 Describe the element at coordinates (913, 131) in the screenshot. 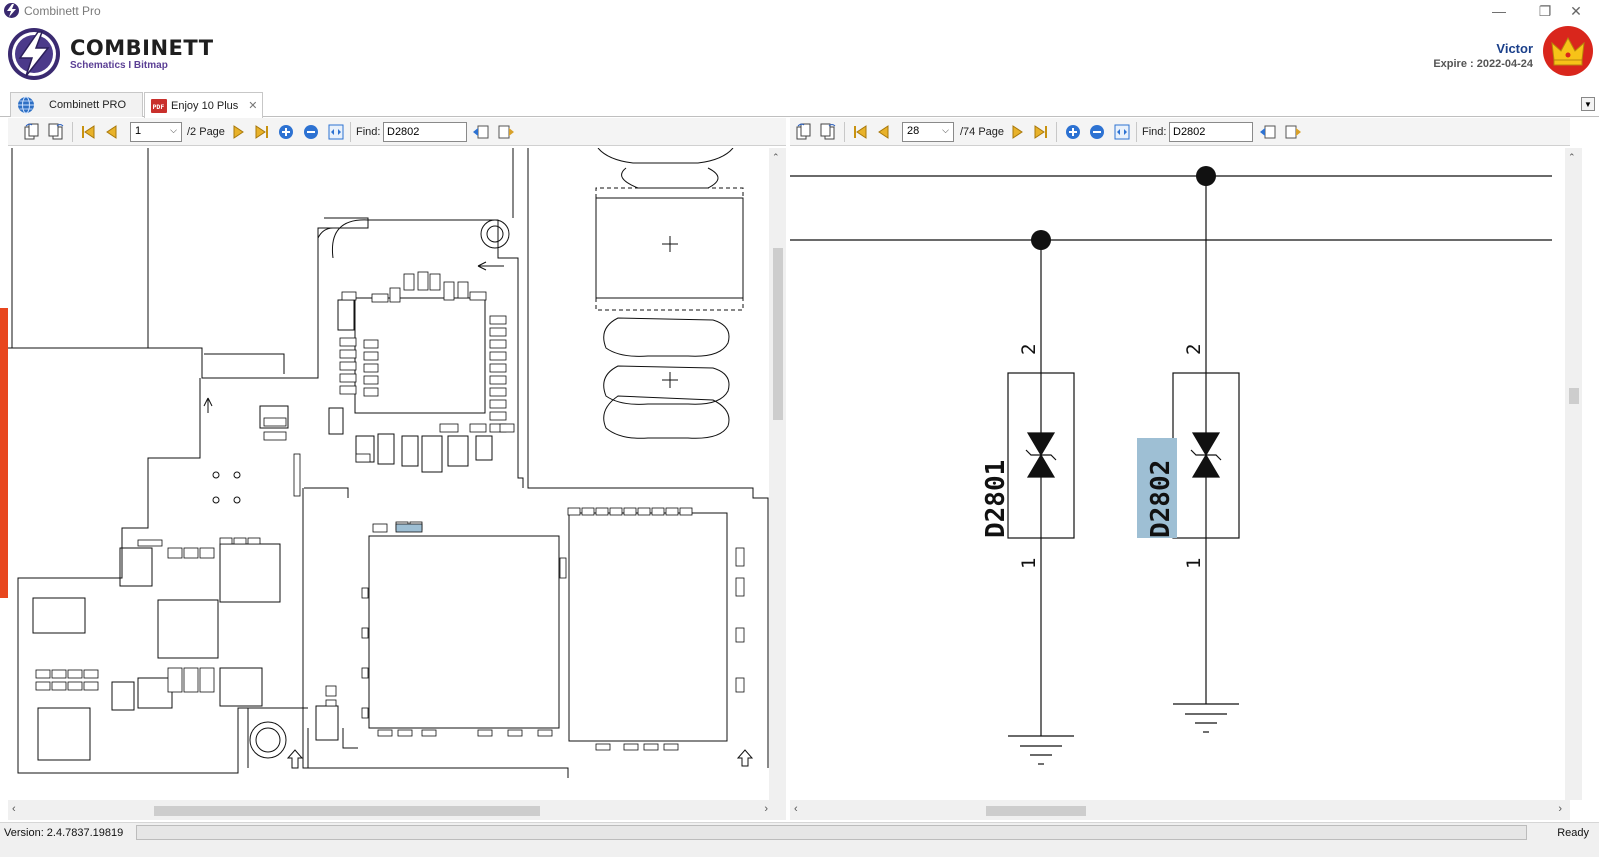

I see `page-number: 28` at that location.